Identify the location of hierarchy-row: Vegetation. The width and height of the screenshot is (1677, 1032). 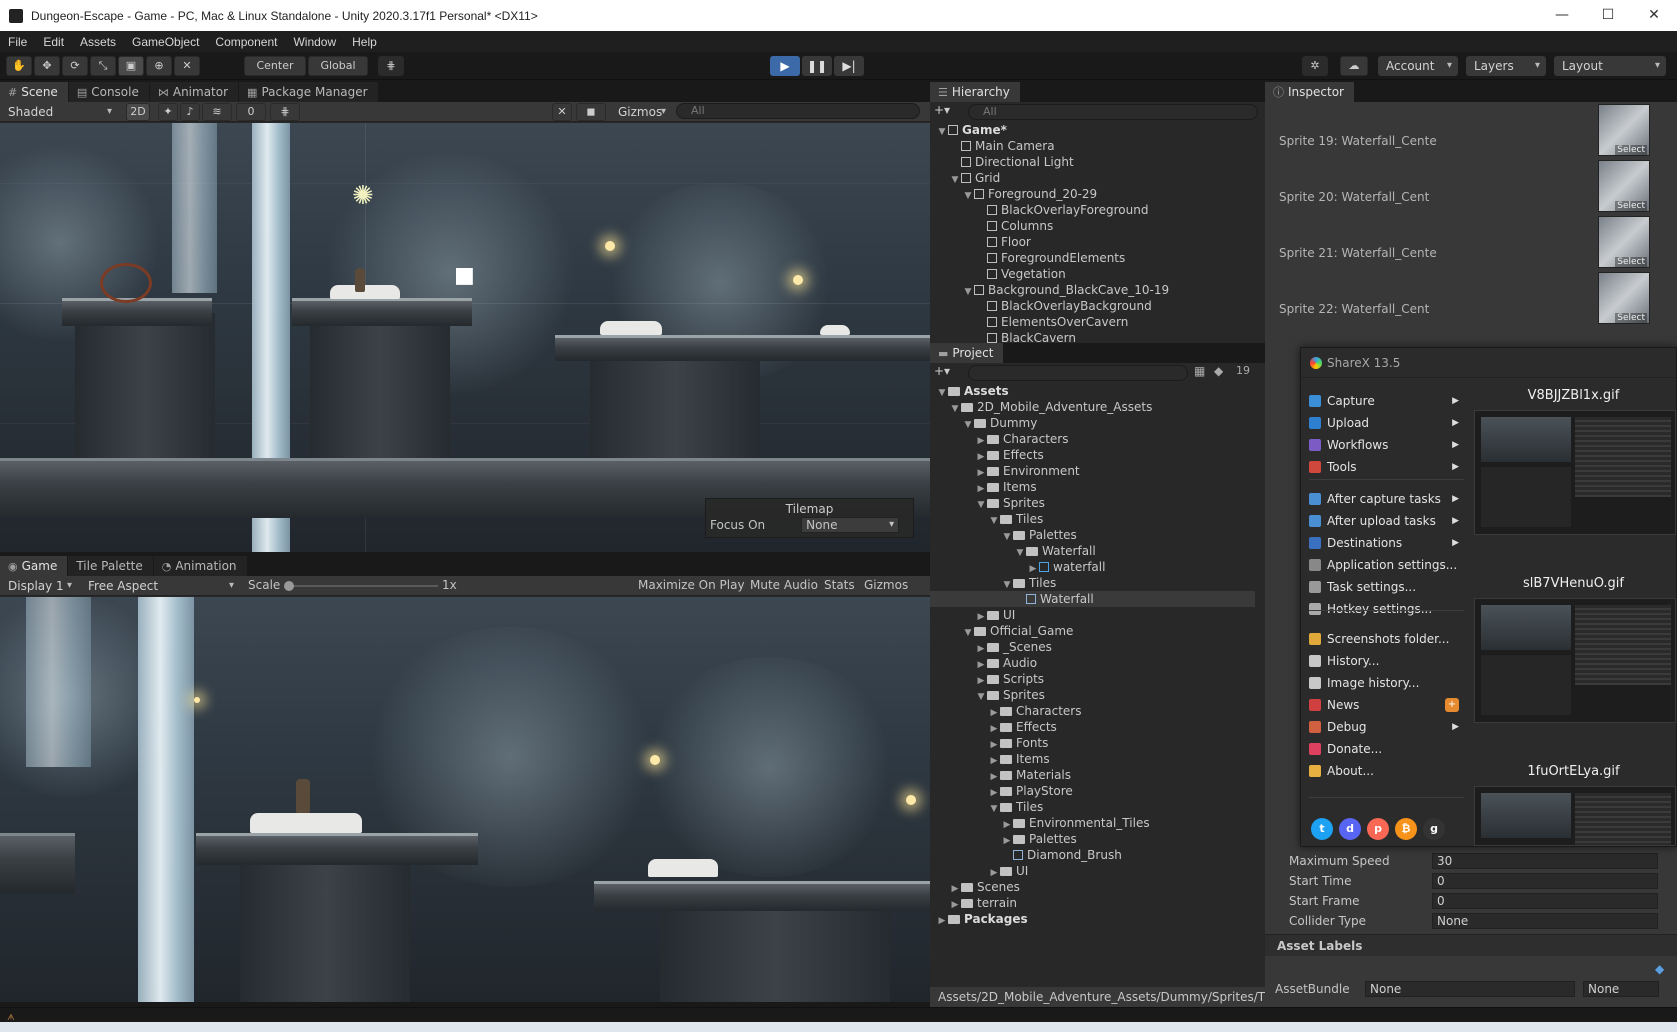
(1092, 274).